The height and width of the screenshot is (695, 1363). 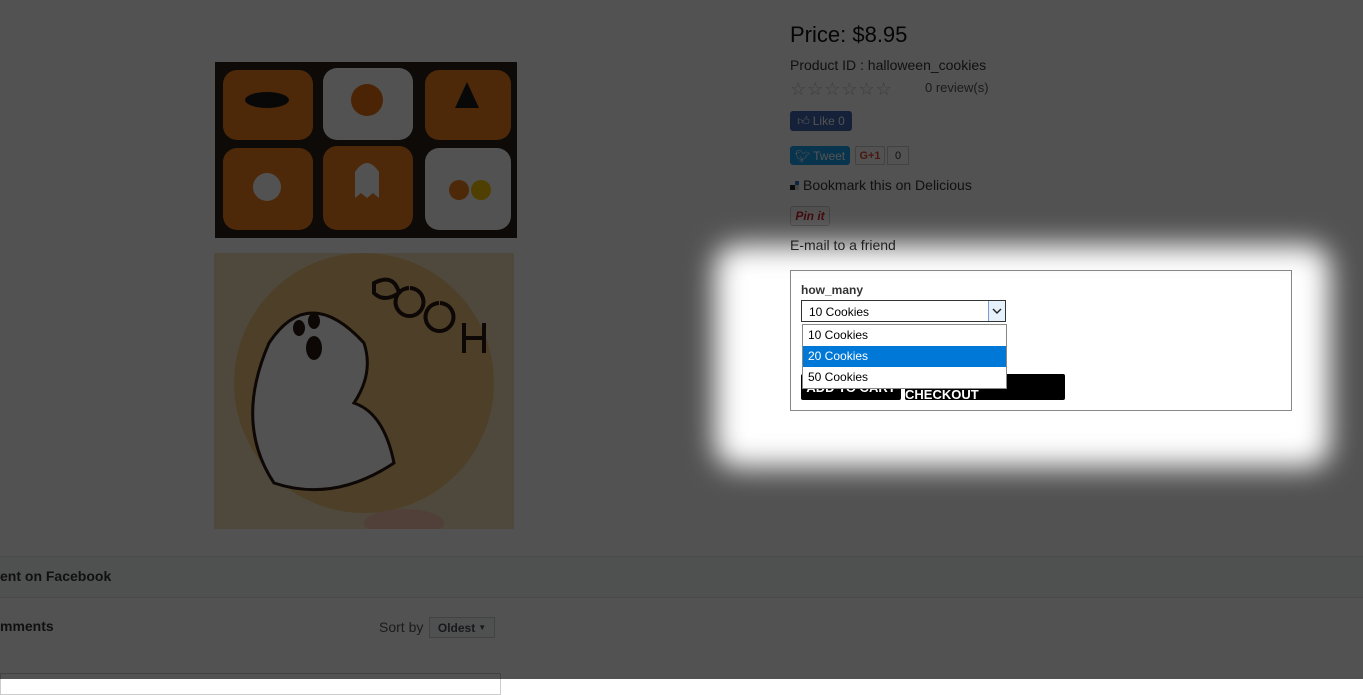 What do you see at coordinates (904, 335) in the screenshot?
I see `quantity-option: 10 Cookies` at bounding box center [904, 335].